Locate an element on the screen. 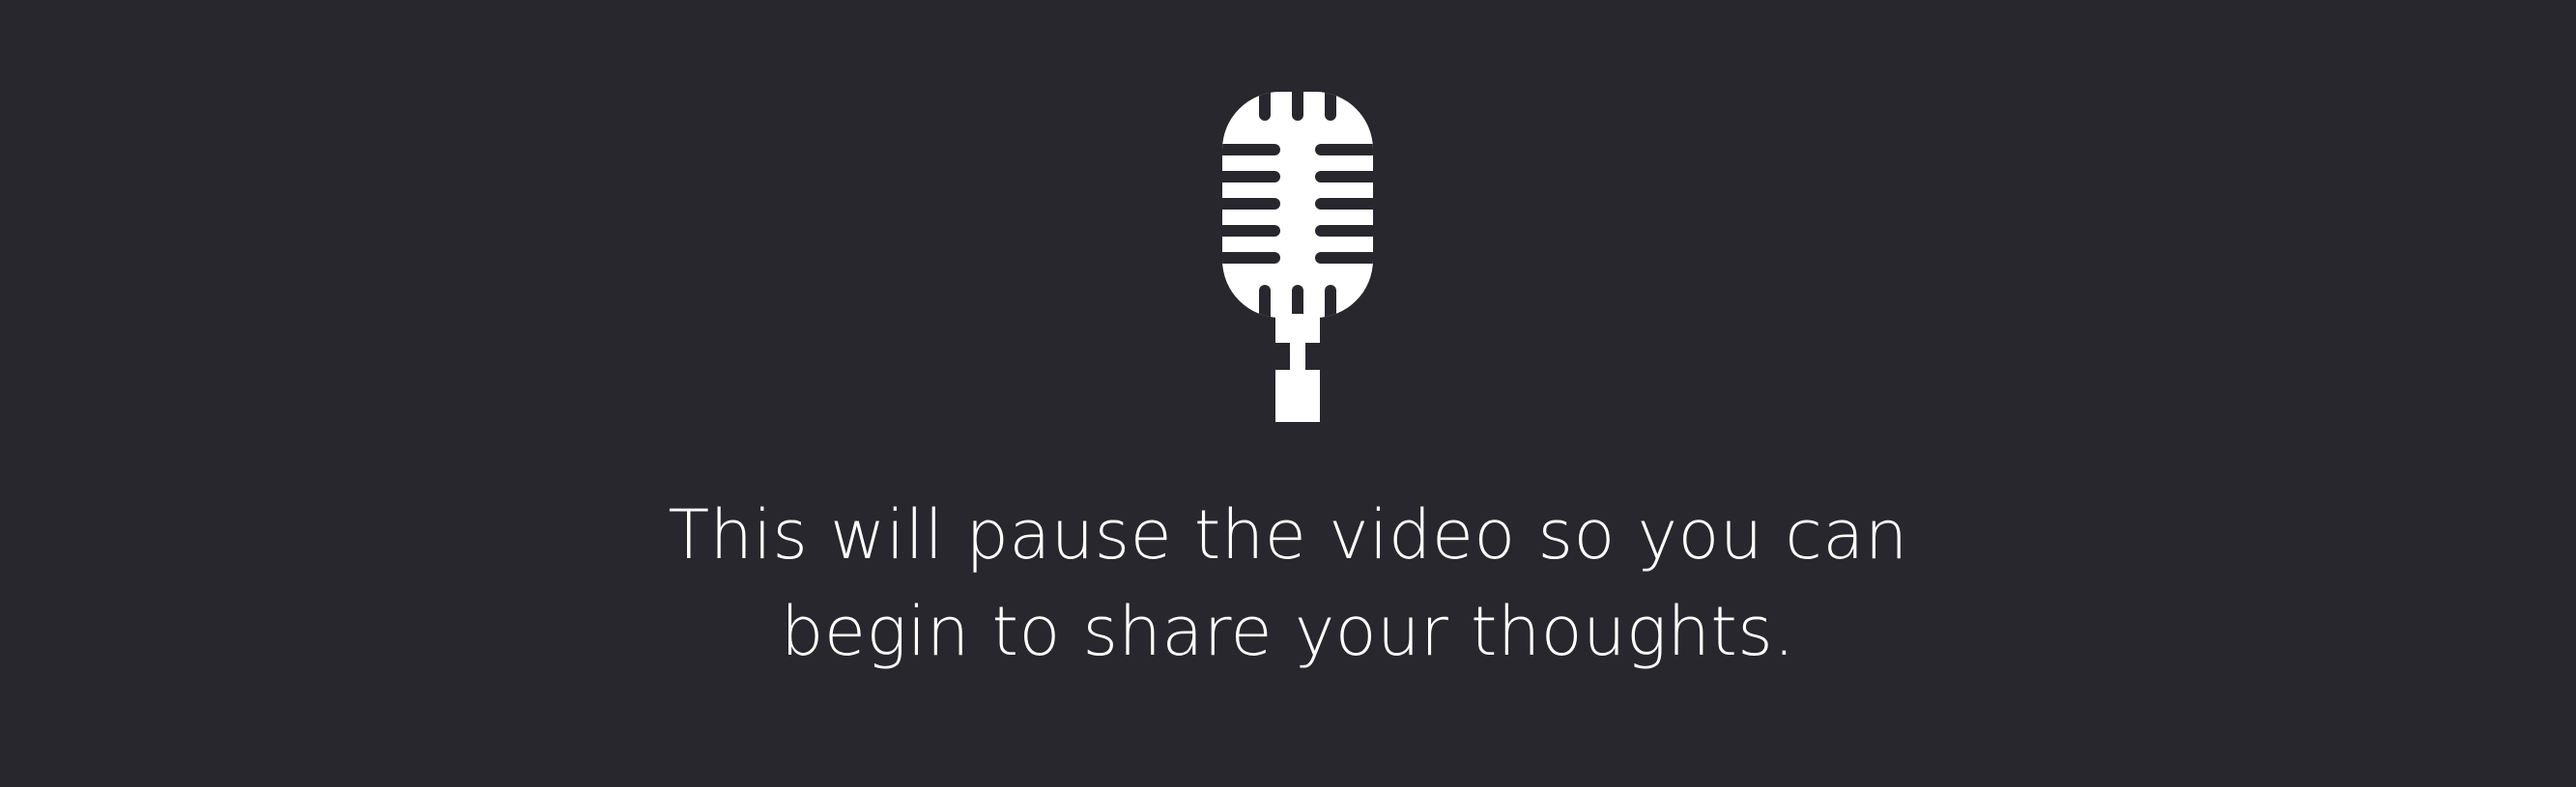 The image size is (2576, 787). microphone-icon is located at coordinates (1298, 257).